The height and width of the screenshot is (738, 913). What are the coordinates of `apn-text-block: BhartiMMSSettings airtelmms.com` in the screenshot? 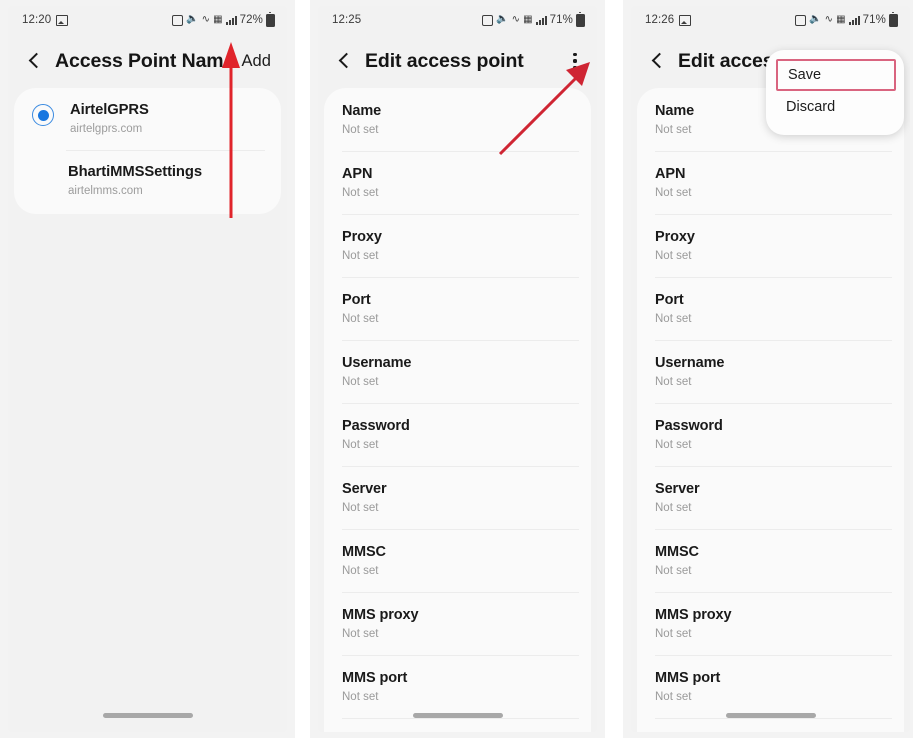 It's located at (135, 181).